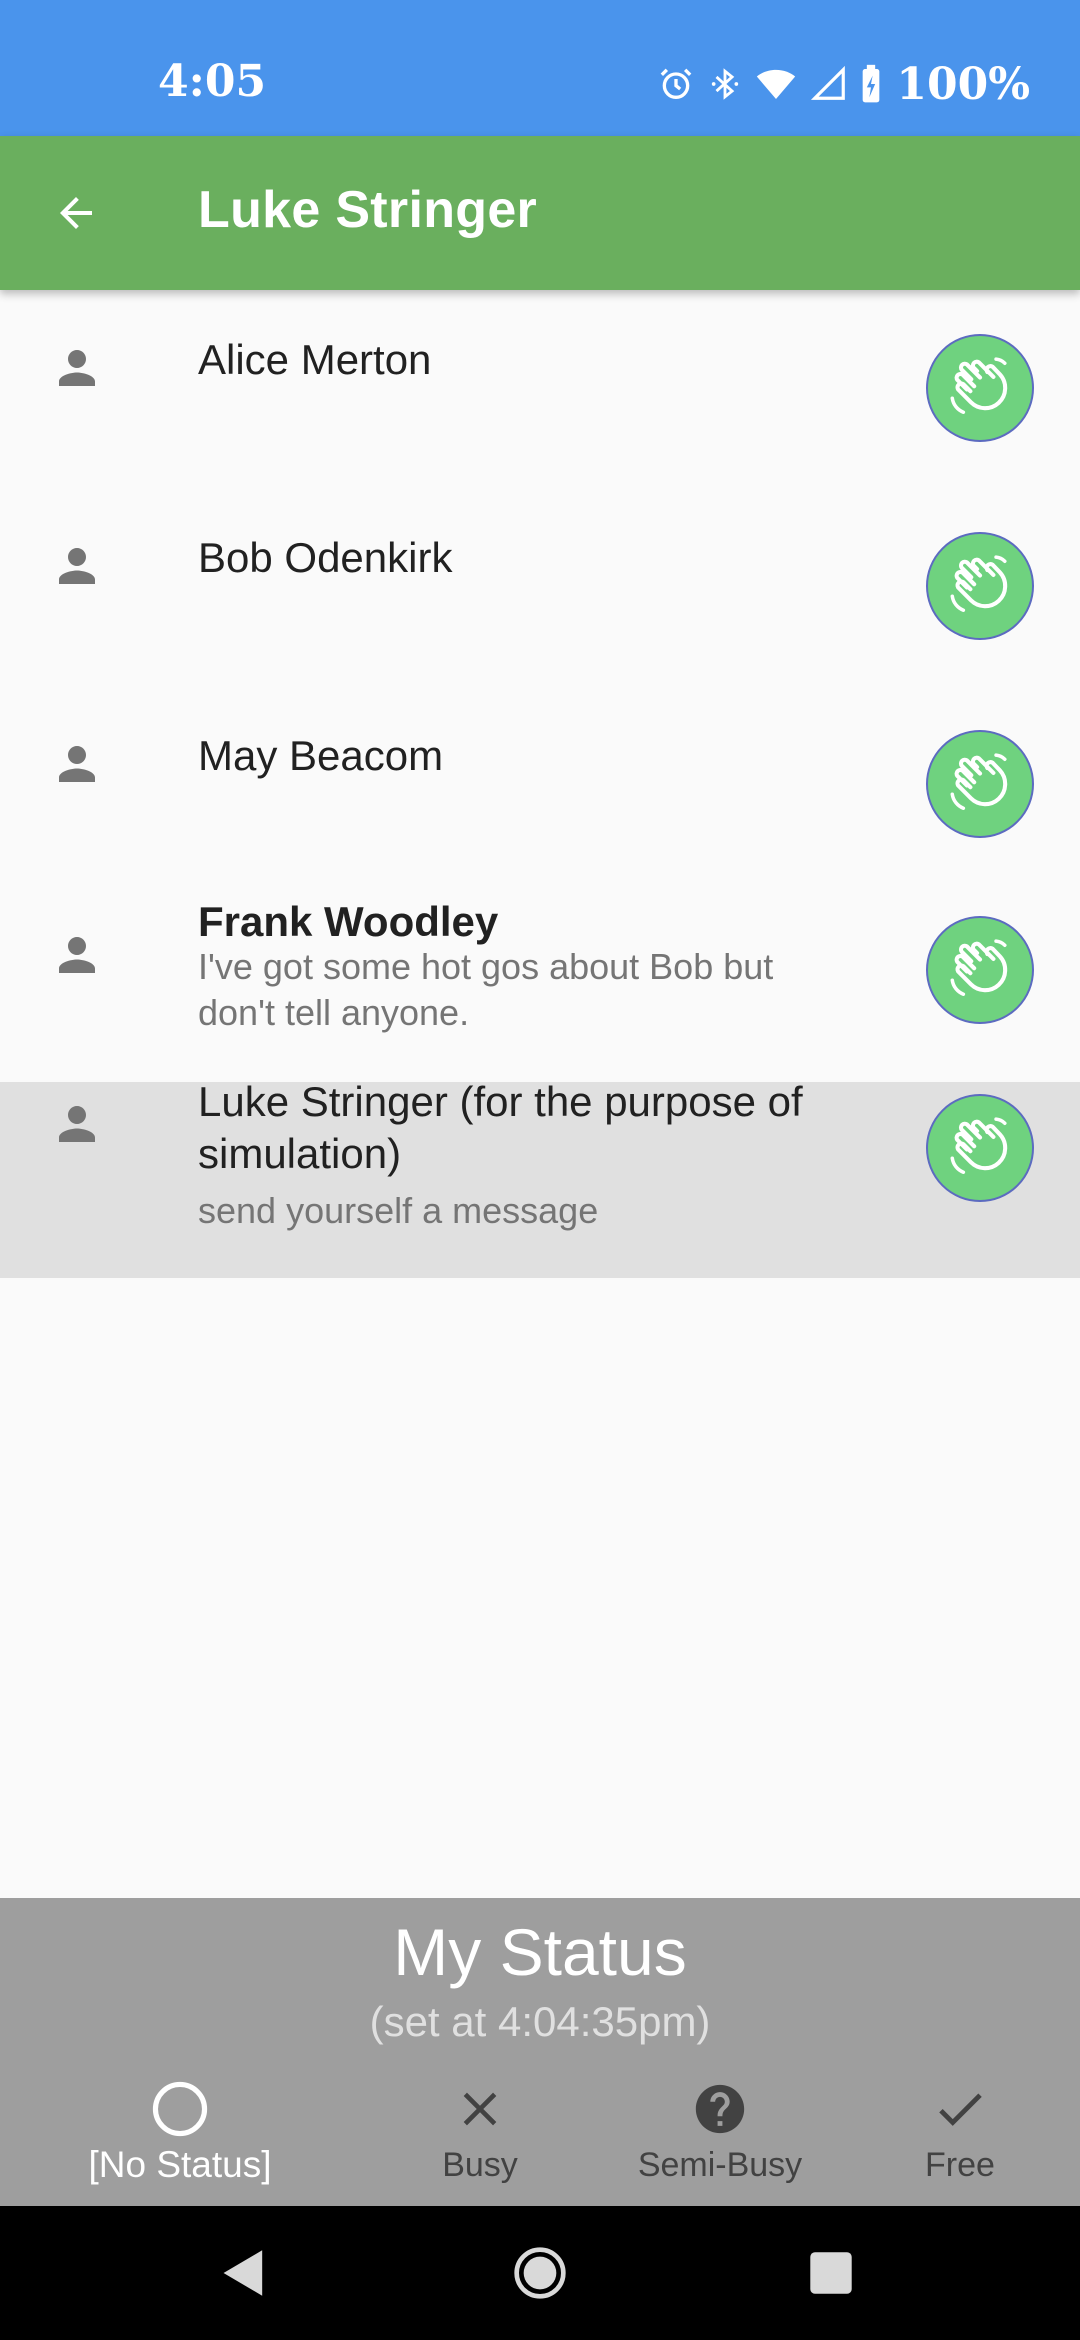 The width and height of the screenshot is (1080, 2340). I want to click on home-circle-icon, so click(540, 2273).